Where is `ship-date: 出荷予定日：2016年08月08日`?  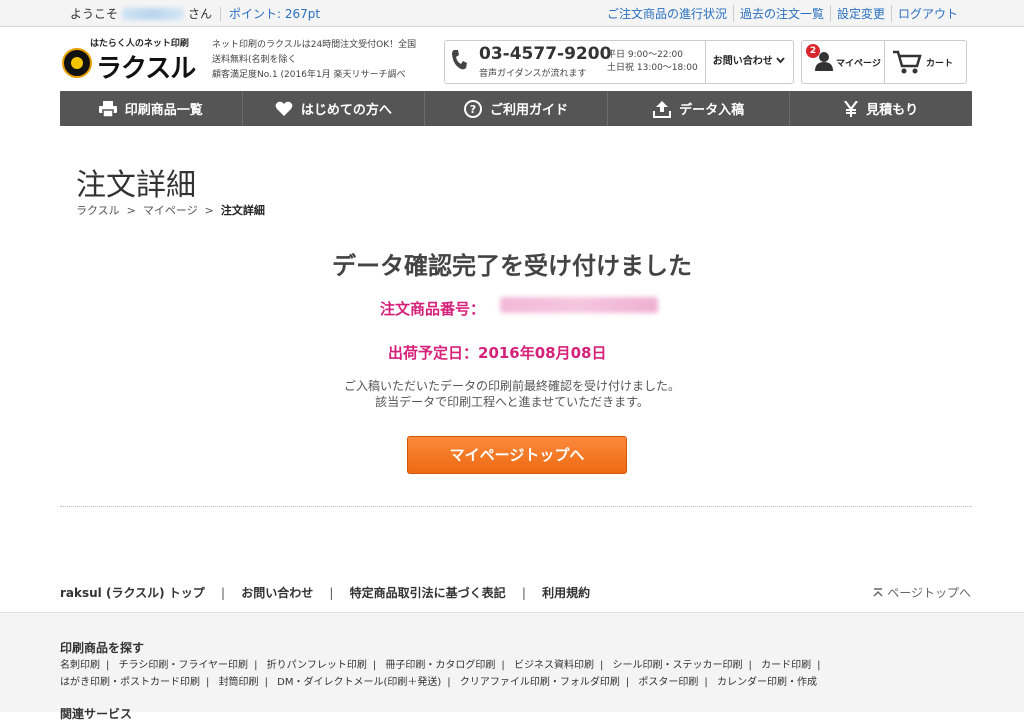 ship-date: 出荷予定日：2016年08月08日 is located at coordinates (497, 353).